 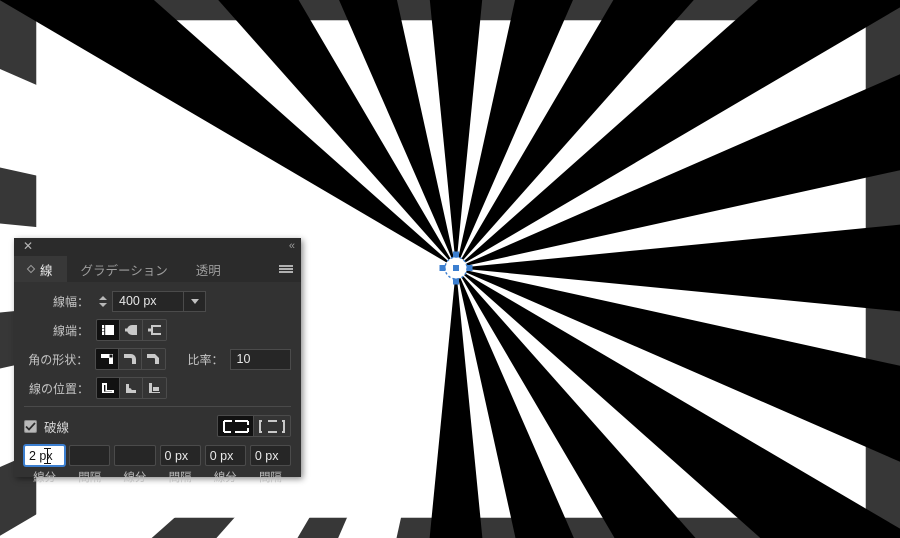 What do you see at coordinates (292, 246) in the screenshot?
I see `collapse-panel-icon: «` at bounding box center [292, 246].